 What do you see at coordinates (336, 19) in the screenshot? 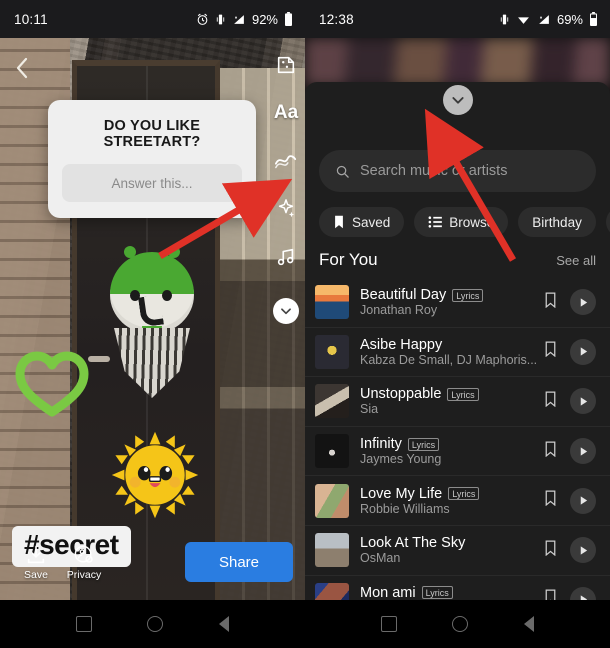
I see `status-time: 12:38` at bounding box center [336, 19].